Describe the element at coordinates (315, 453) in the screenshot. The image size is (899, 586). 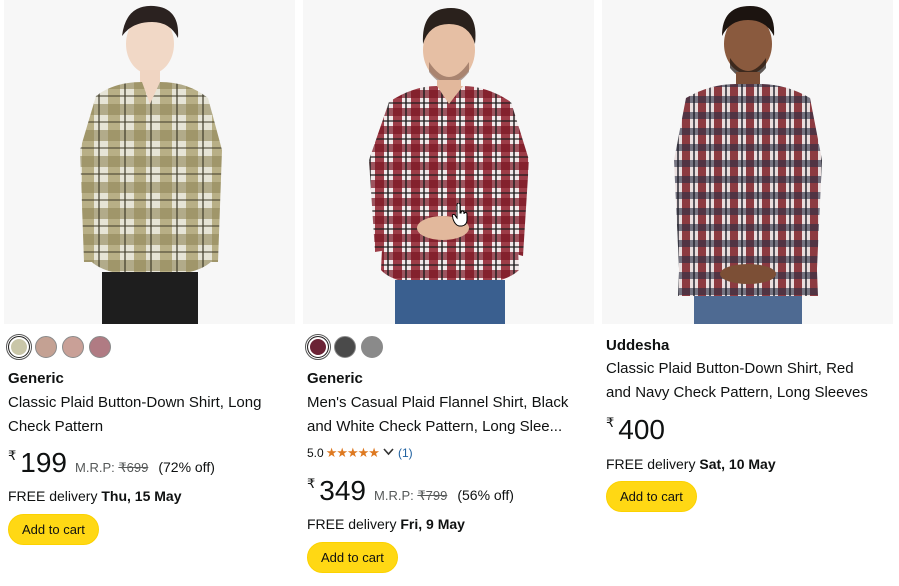
I see `rating-value: 5.0` at that location.